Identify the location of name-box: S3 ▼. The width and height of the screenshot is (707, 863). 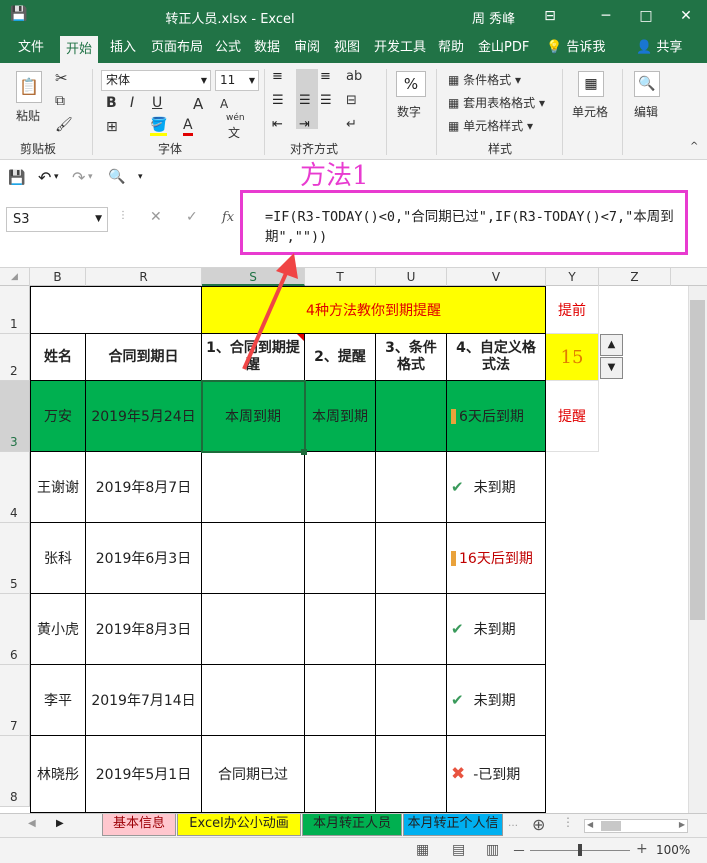
(57, 219).